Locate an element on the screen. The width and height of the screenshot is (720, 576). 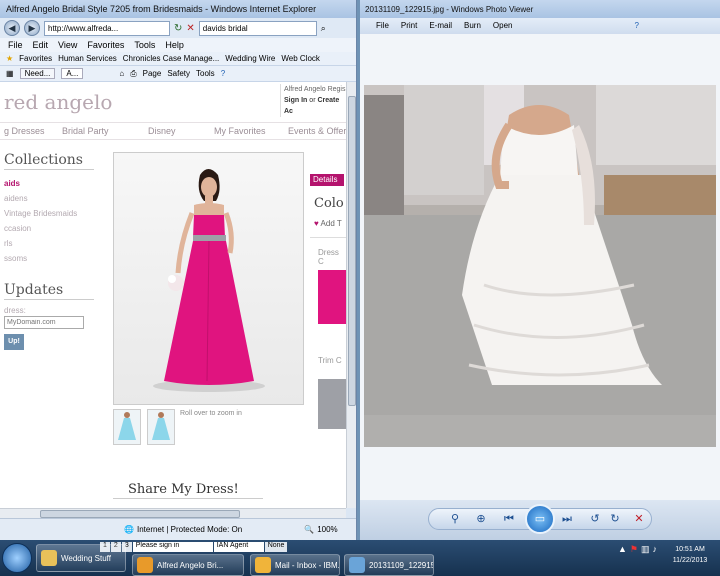
nav-bridal-party: Bridal Party is located at coordinates (85, 131).